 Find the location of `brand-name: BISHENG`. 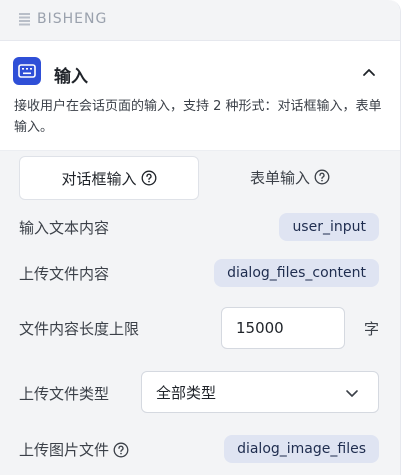

brand-name: BISHENG is located at coordinates (72, 19).